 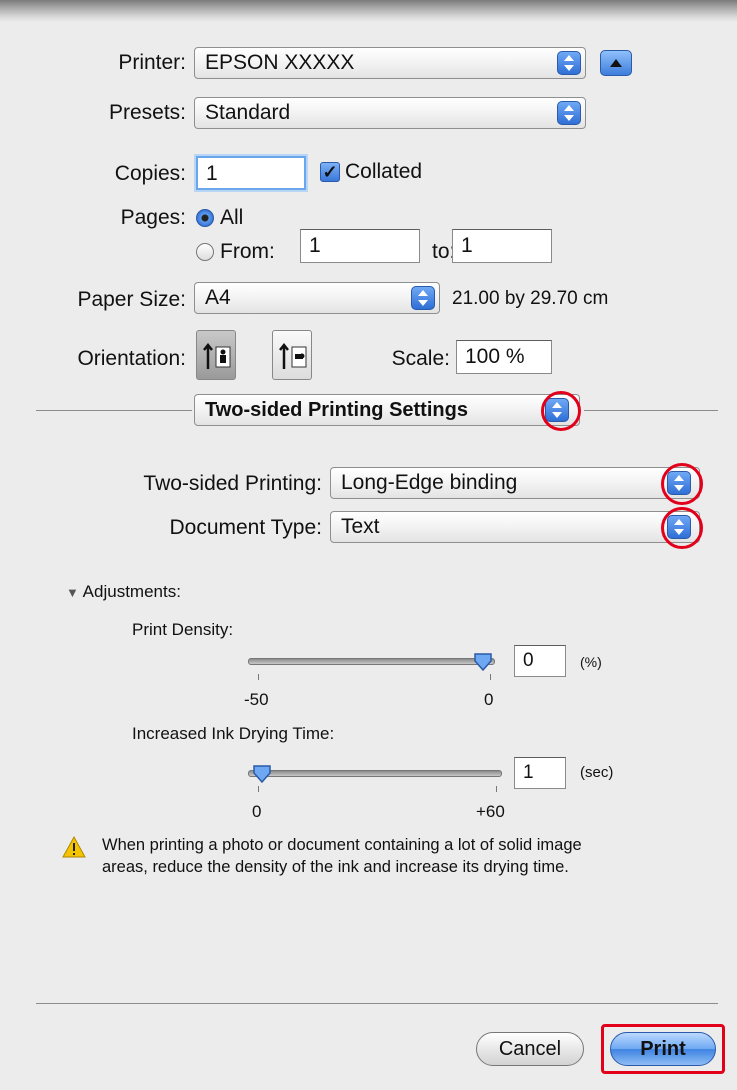 I want to click on print-density-label: Print Density:, so click(x=183, y=629).